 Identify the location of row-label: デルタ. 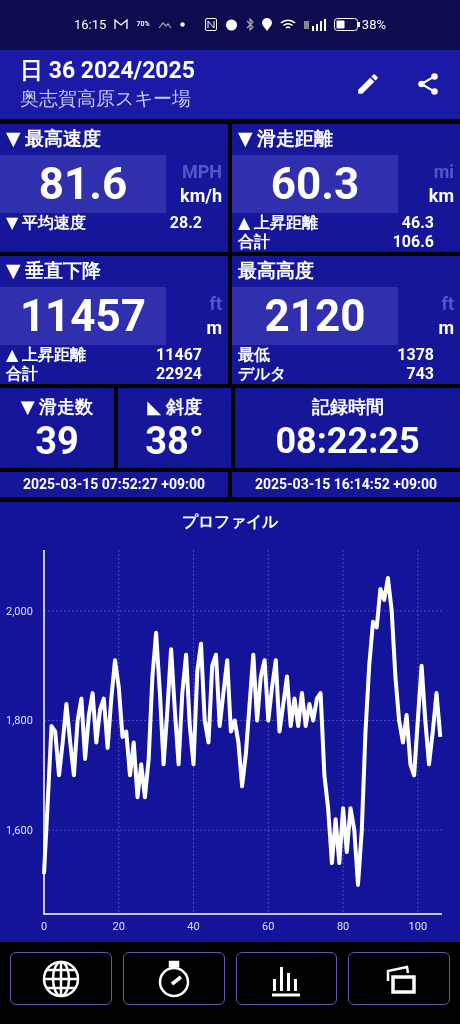
(262, 374).